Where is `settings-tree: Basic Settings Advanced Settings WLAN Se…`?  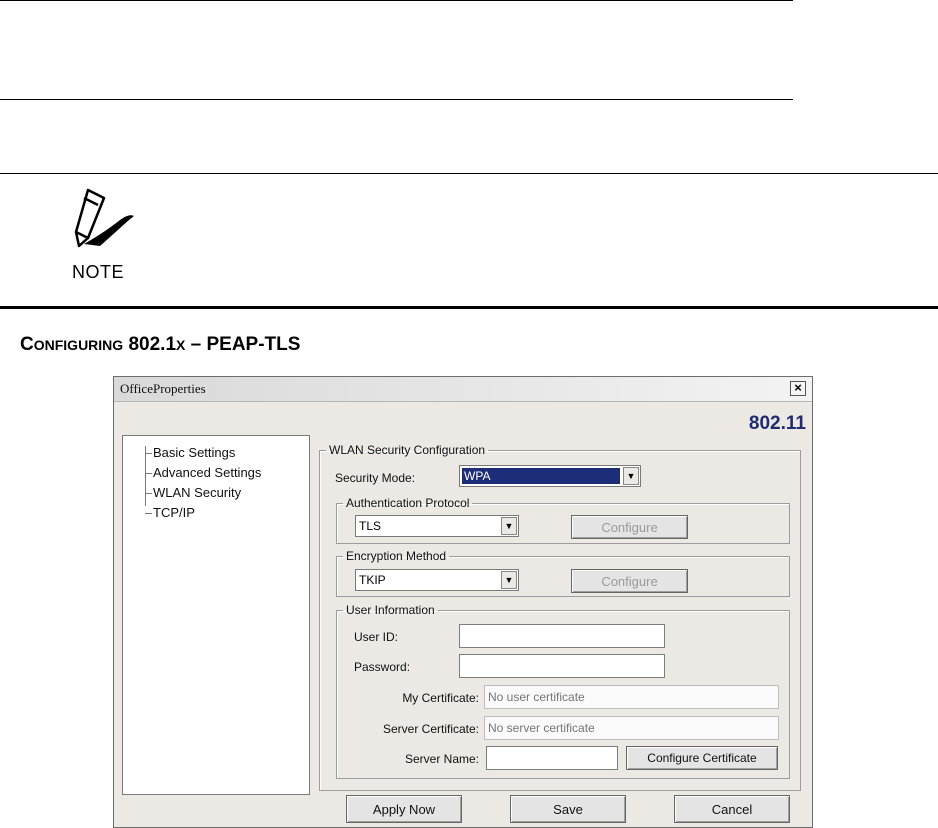
settings-tree: Basic Settings Advanced Settings WLAN Se… is located at coordinates (216, 615).